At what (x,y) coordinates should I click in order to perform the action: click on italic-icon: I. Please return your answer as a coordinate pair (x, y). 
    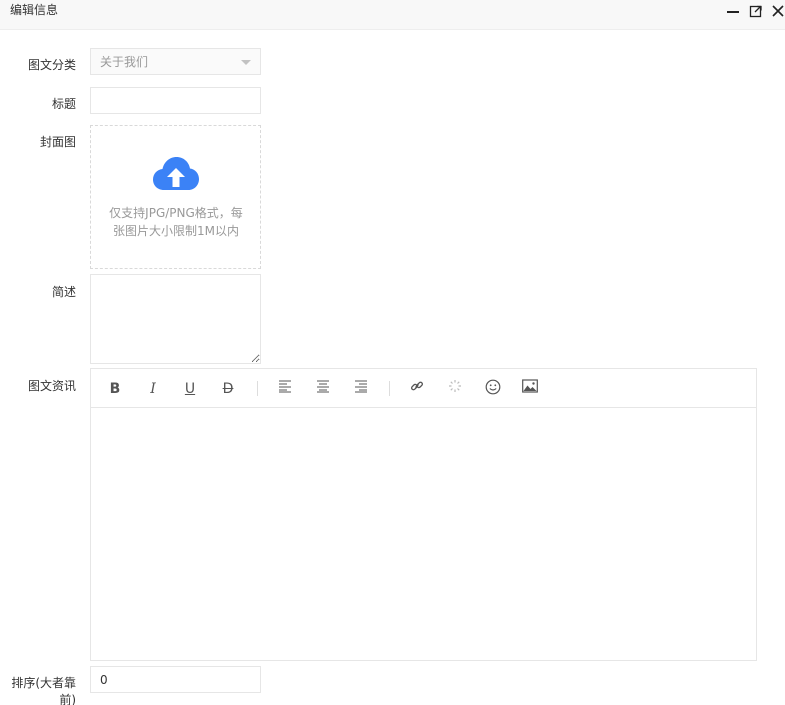
    Looking at the image, I should click on (153, 389).